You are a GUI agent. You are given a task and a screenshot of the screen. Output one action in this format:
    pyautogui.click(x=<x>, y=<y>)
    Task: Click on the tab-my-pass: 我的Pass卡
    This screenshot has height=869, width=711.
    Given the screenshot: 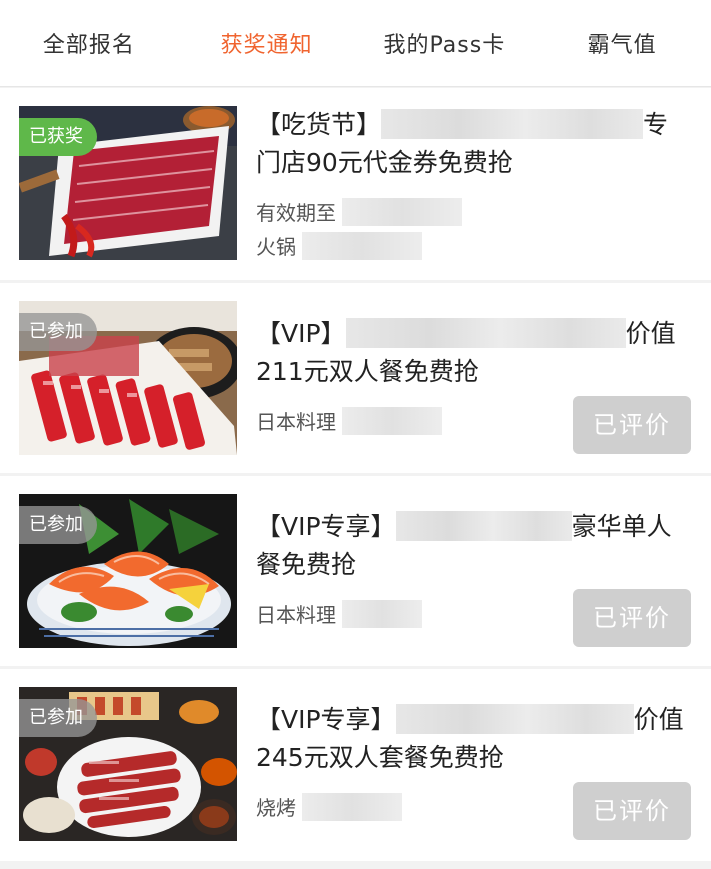 What is the action you would take?
    pyautogui.click(x=445, y=43)
    